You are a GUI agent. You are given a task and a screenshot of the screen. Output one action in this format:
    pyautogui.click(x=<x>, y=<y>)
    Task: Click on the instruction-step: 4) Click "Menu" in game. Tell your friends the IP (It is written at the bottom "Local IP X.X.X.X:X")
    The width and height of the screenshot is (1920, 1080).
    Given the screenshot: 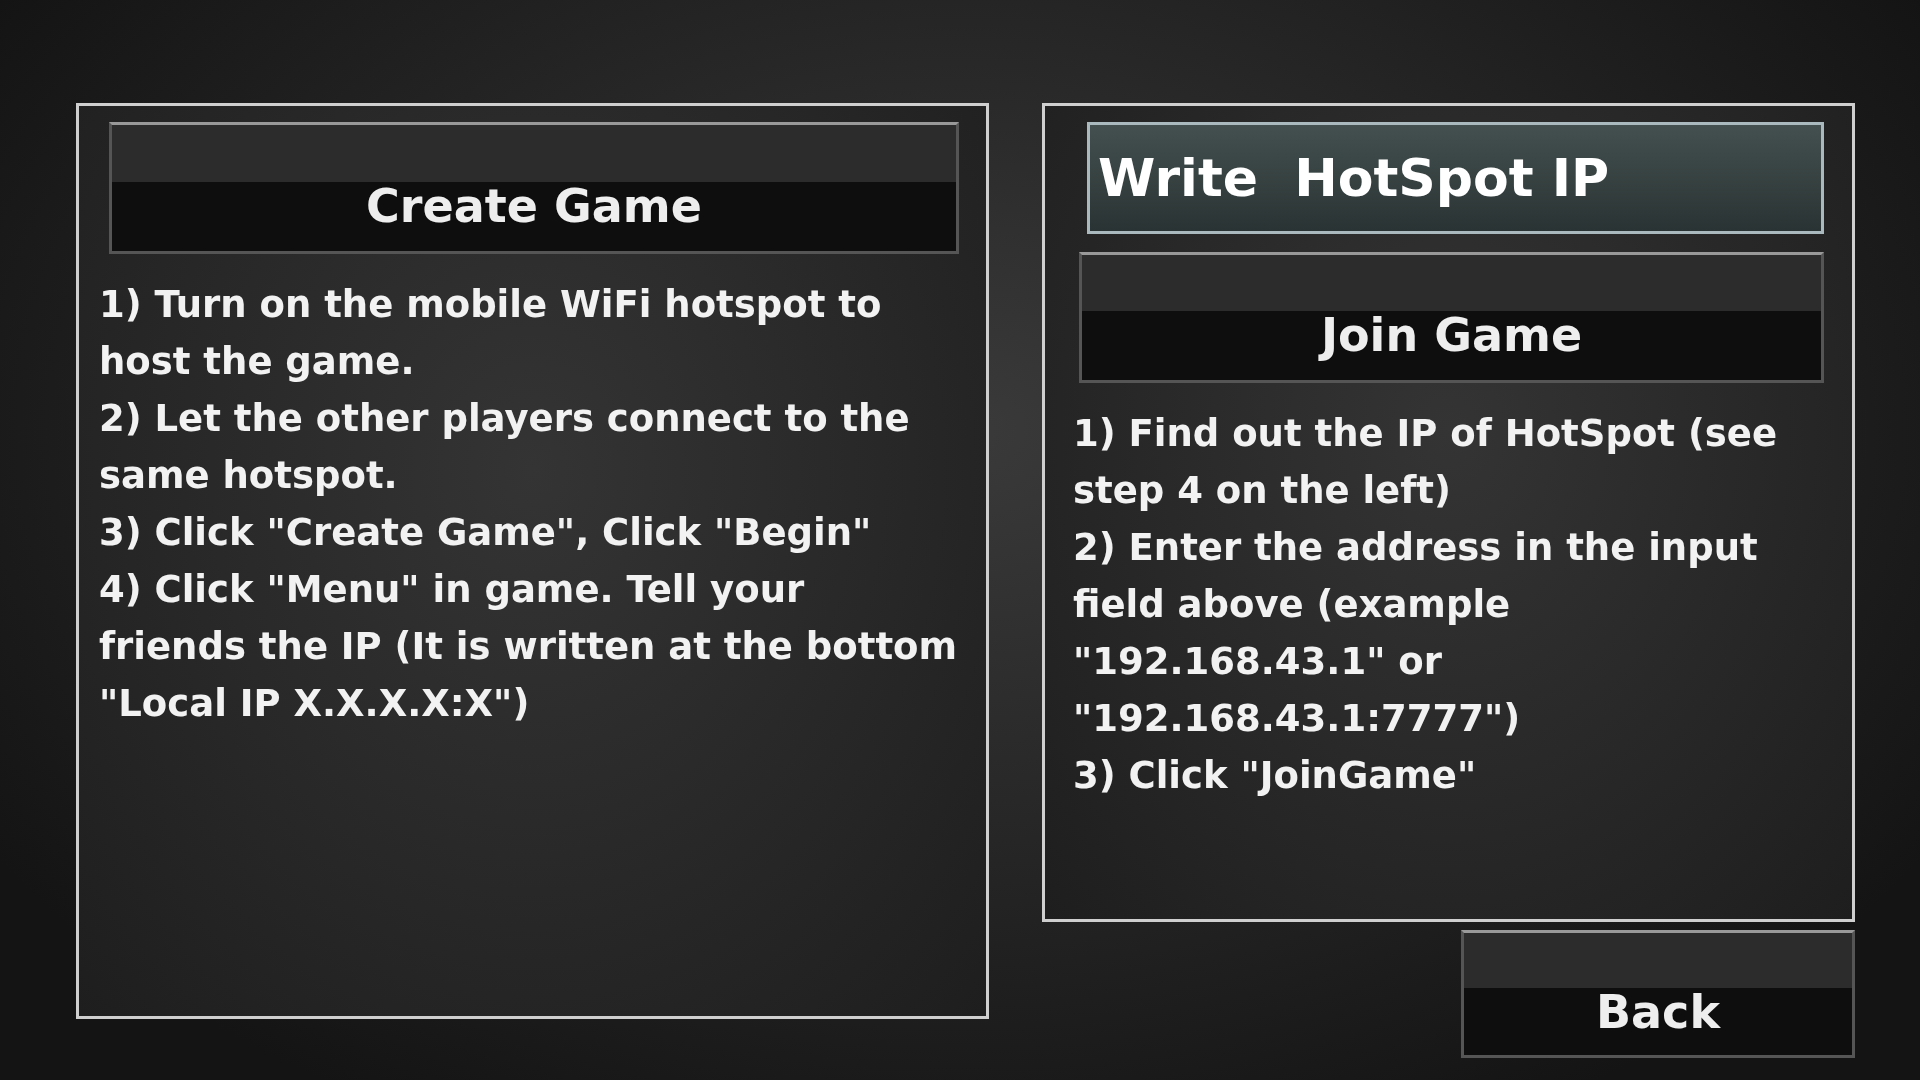 What is the action you would take?
    pyautogui.click(x=528, y=646)
    